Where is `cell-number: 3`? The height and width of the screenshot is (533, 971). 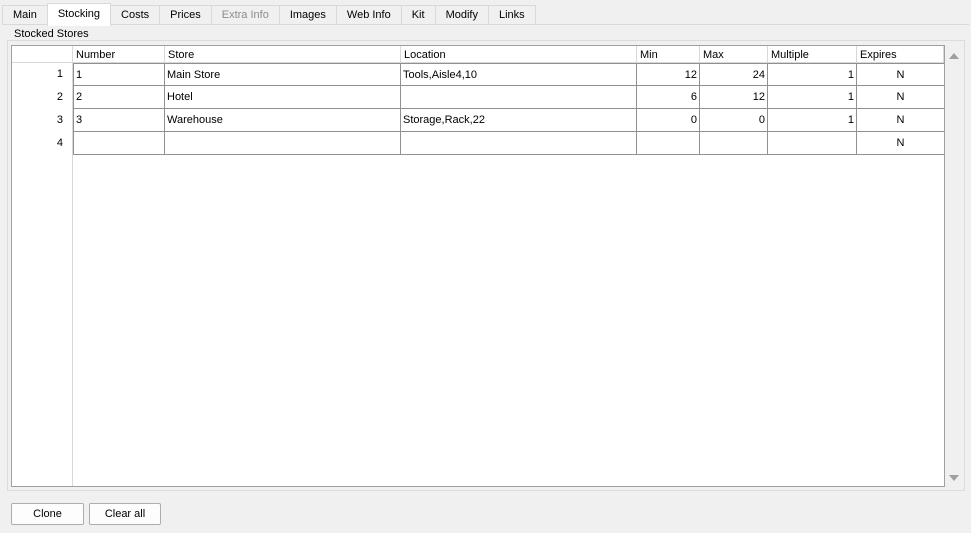
cell-number: 3 is located at coordinates (119, 120).